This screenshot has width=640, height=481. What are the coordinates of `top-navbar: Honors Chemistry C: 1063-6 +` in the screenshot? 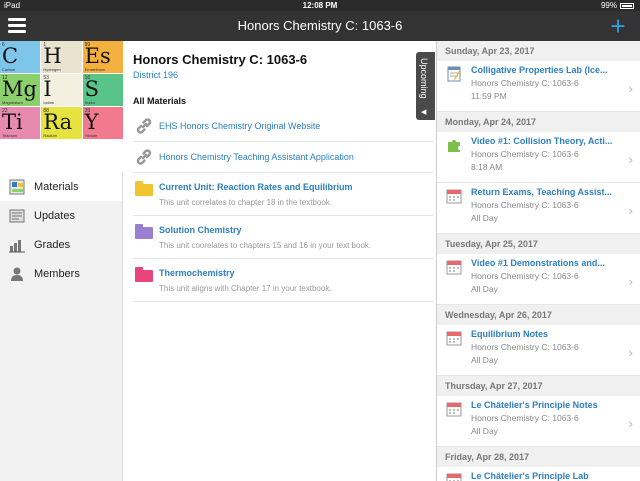 It's located at (320, 26).